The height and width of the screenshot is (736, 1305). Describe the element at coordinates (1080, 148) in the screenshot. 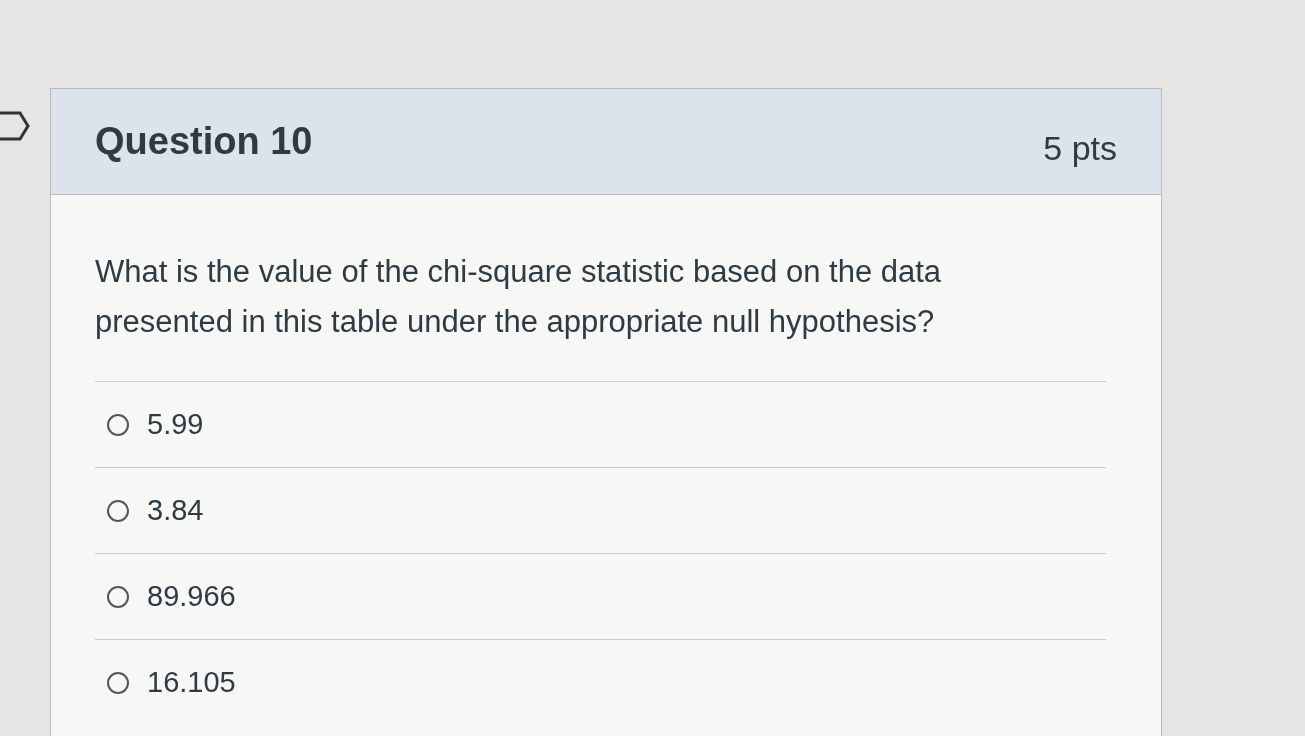

I see `question-points: 5 pts` at that location.